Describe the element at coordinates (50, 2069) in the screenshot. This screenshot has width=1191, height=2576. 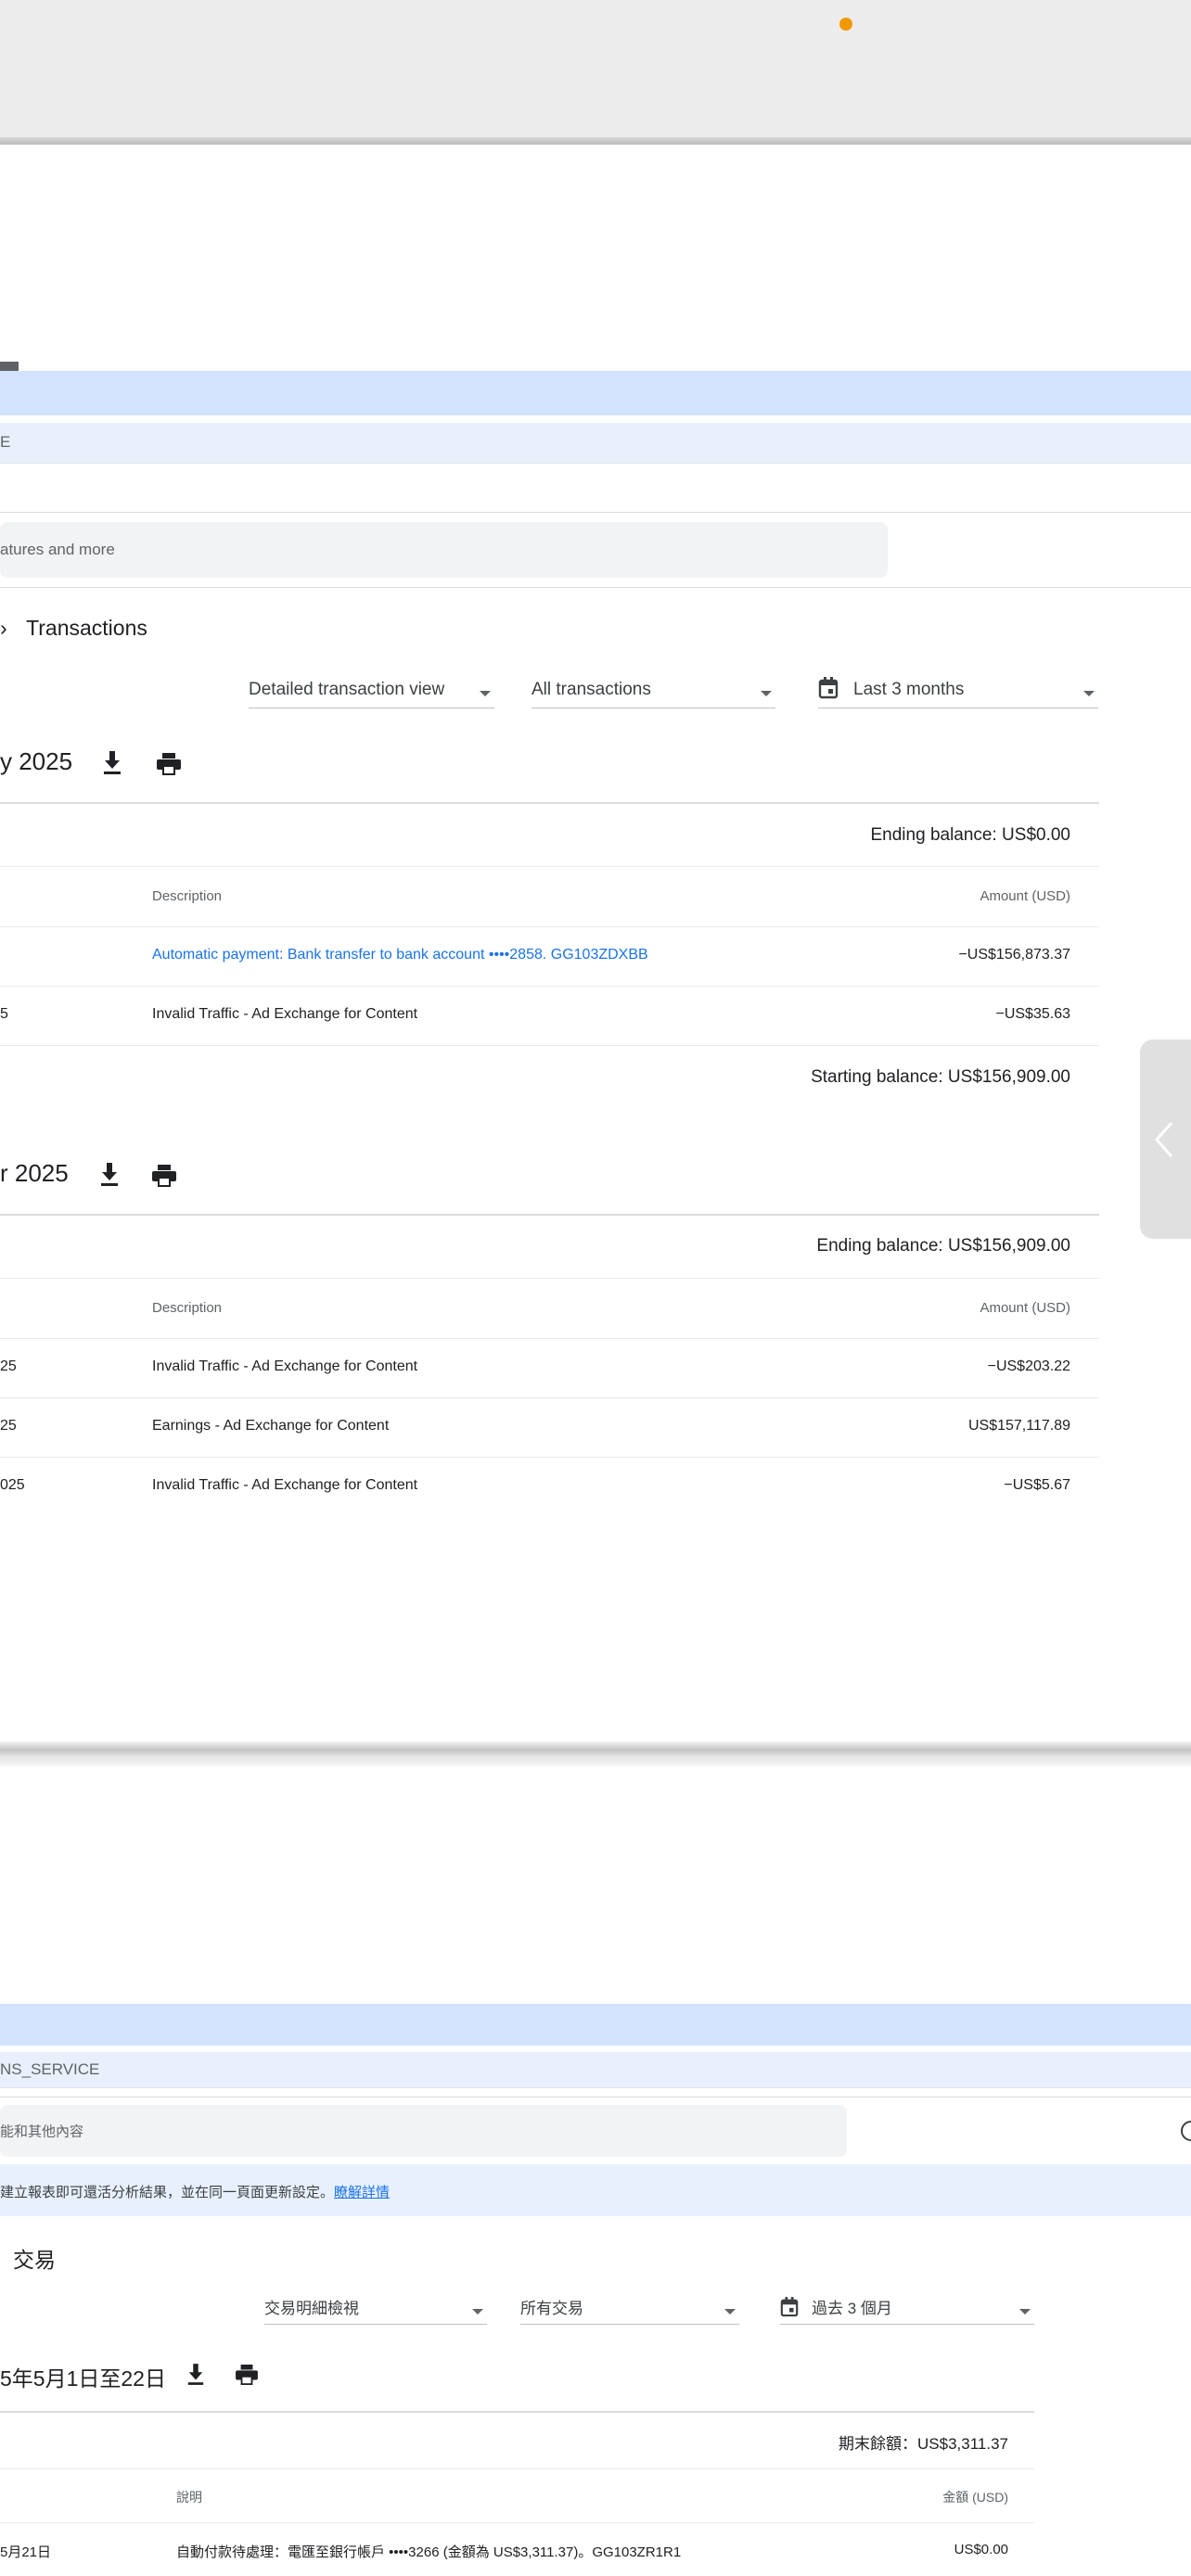
I see `account-id-text: NS_SERVICE` at that location.